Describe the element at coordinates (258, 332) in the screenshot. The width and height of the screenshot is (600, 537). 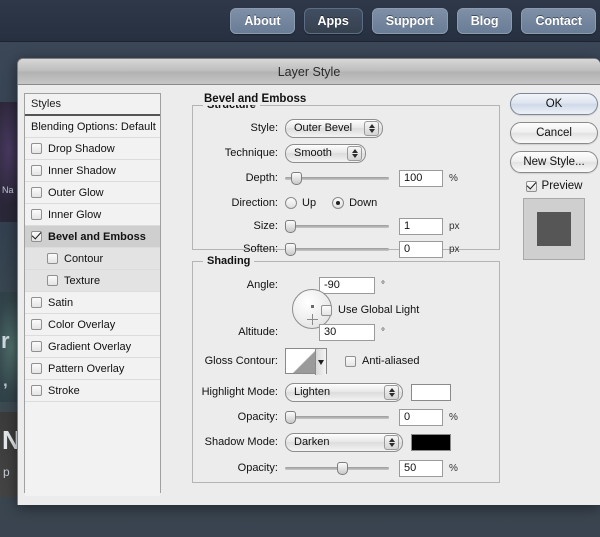
I see `altitude-label: Altitude:` at that location.